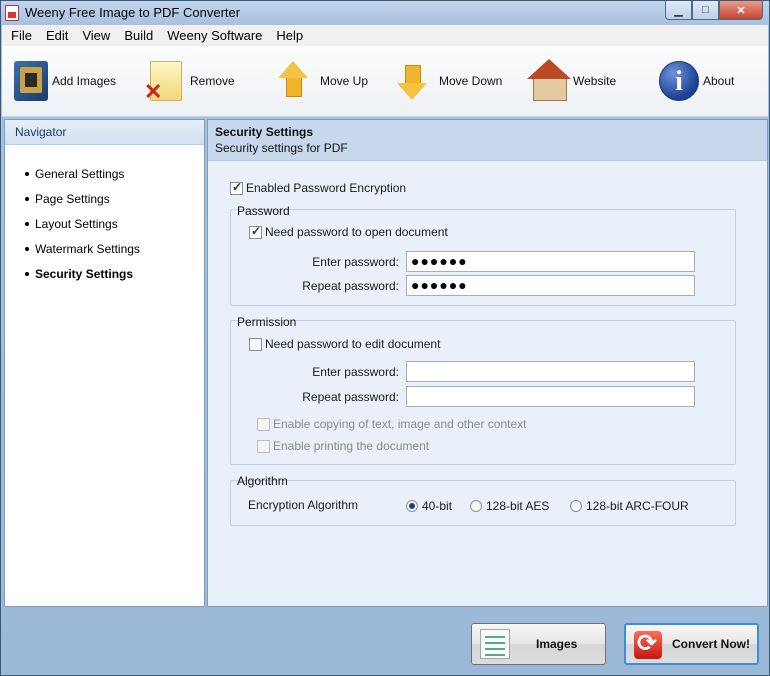 The width and height of the screenshot is (770, 676). What do you see at coordinates (326, 188) in the screenshot?
I see `enable-encryption-label: Enabled Password Encryption` at bounding box center [326, 188].